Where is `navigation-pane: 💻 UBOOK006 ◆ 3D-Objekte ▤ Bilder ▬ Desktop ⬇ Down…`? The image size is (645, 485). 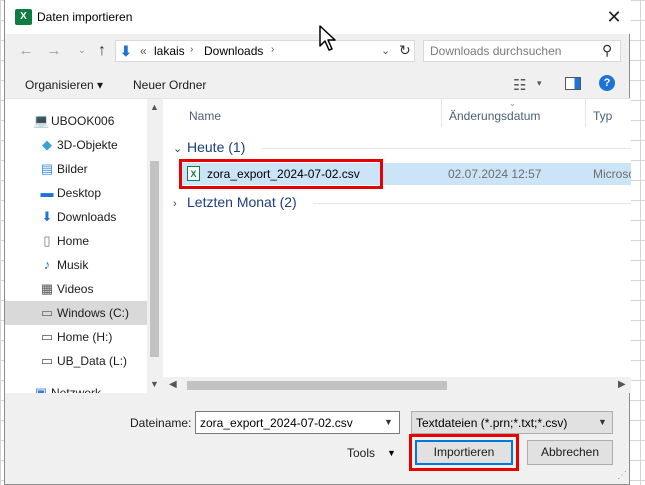 navigation-pane: 💻 UBOOK006 ◆ 3D-Objekte ▤ Bilder ▬ Desktop ⬇ Down… is located at coordinates (83, 245).